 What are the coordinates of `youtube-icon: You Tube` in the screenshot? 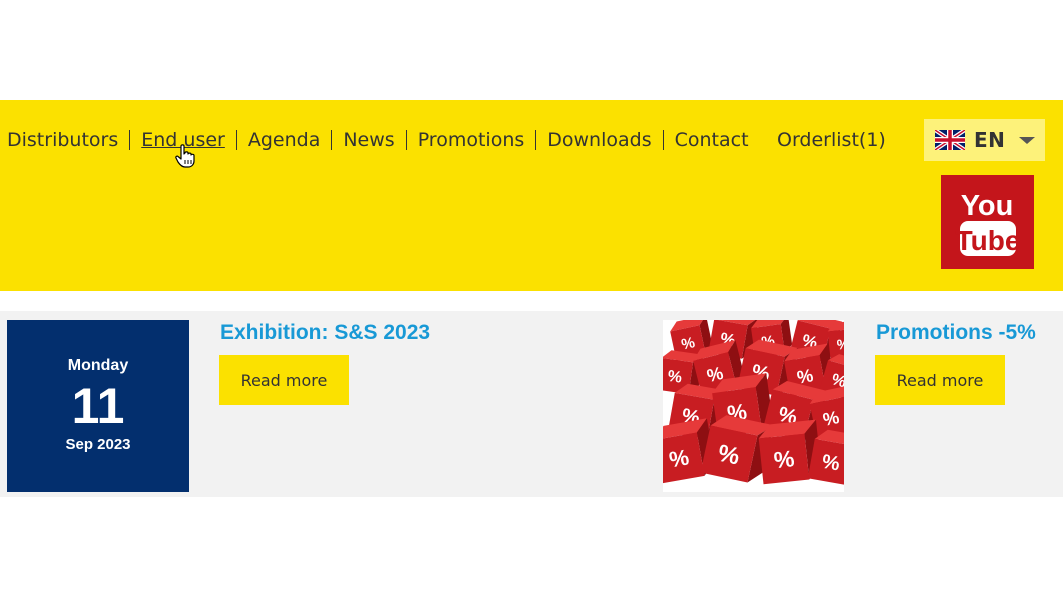 It's located at (988, 223).